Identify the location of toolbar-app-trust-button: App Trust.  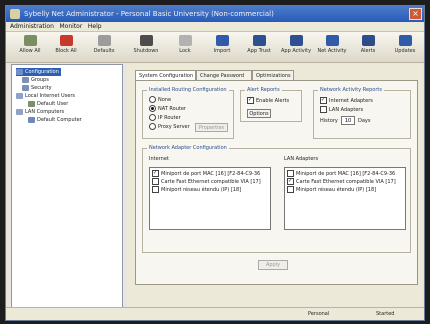
(259, 46).